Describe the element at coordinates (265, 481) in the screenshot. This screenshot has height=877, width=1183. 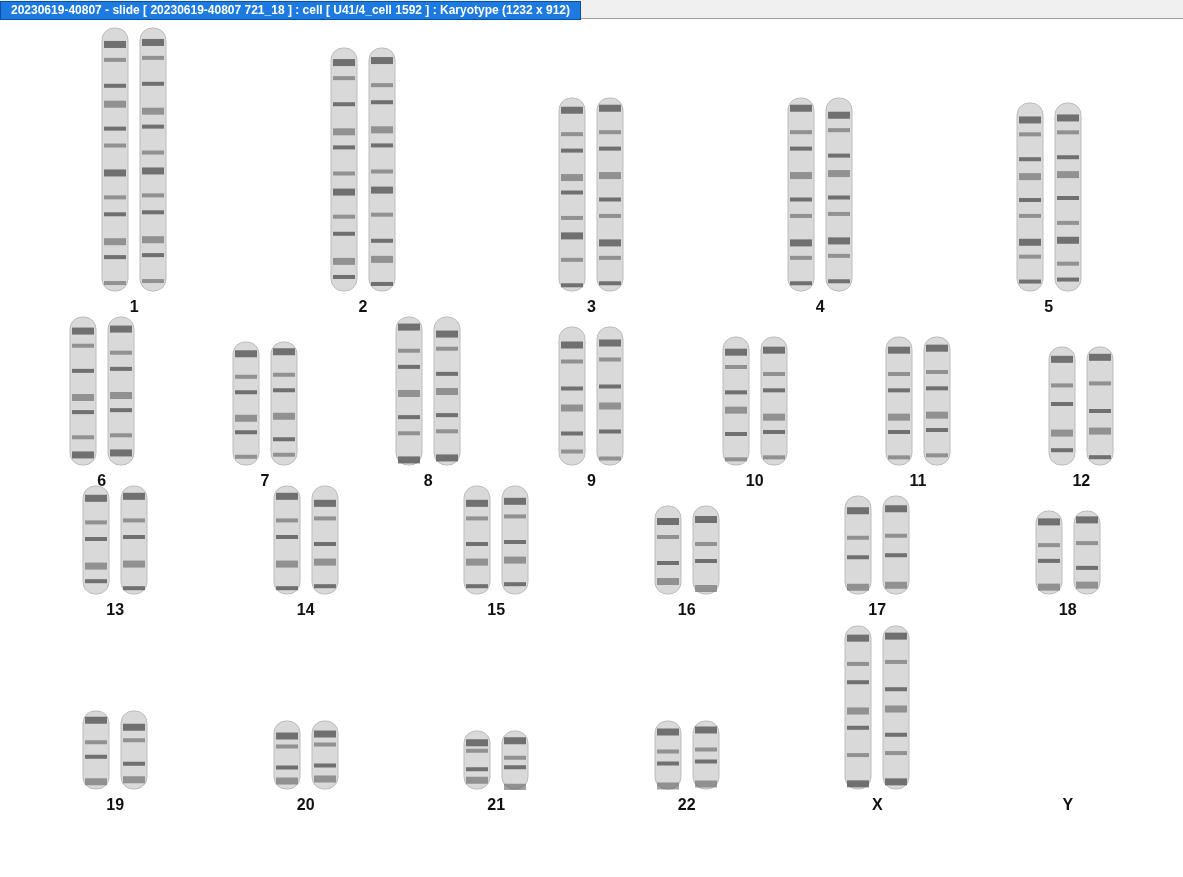
I see `chromosome-label: 7` at that location.